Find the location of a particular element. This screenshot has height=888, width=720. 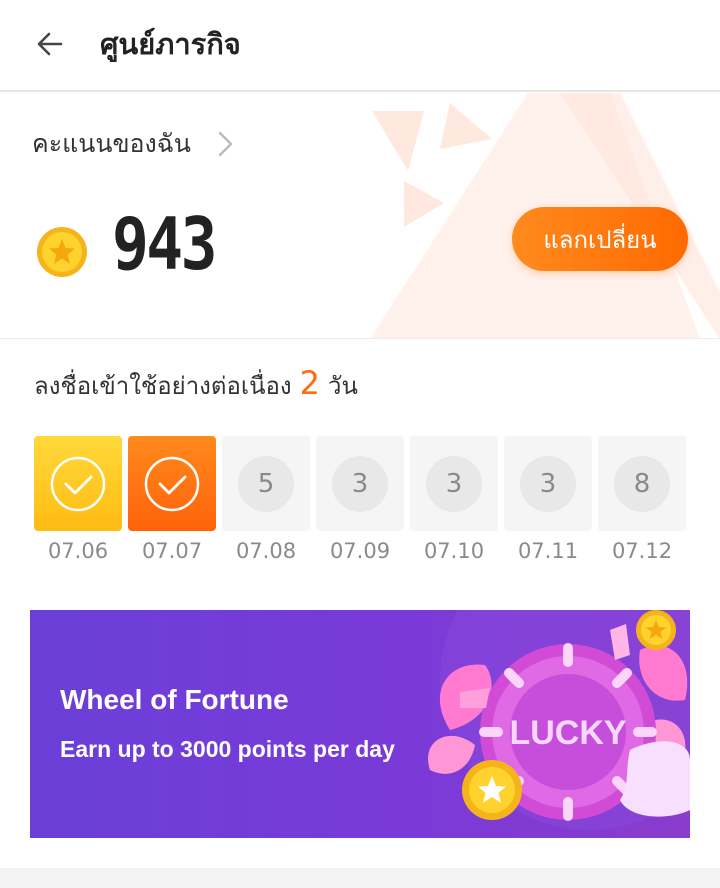

day-card: 5 is located at coordinates (266, 483).